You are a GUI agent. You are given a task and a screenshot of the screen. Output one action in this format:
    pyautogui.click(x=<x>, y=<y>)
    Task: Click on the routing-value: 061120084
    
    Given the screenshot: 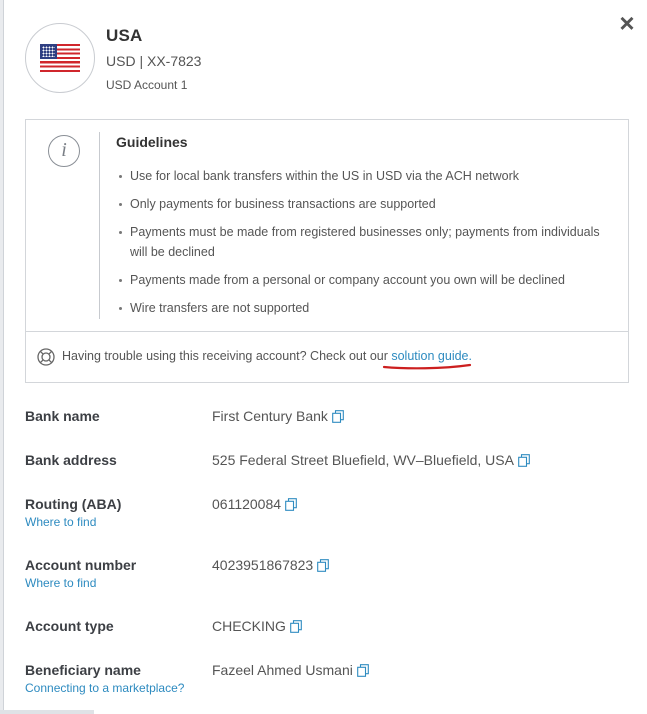 What is the action you would take?
    pyautogui.click(x=247, y=504)
    